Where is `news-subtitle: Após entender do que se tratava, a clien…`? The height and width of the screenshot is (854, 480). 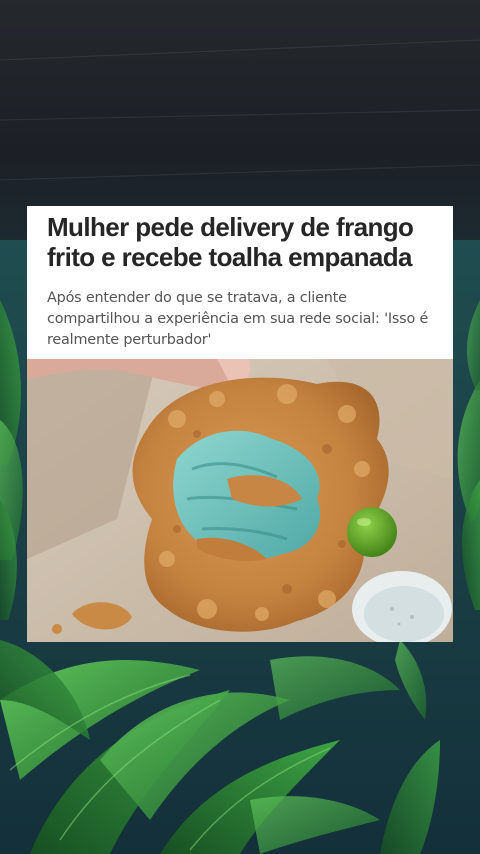
news-subtitle: Após entender do que se tratava, a clien… is located at coordinates (238, 319).